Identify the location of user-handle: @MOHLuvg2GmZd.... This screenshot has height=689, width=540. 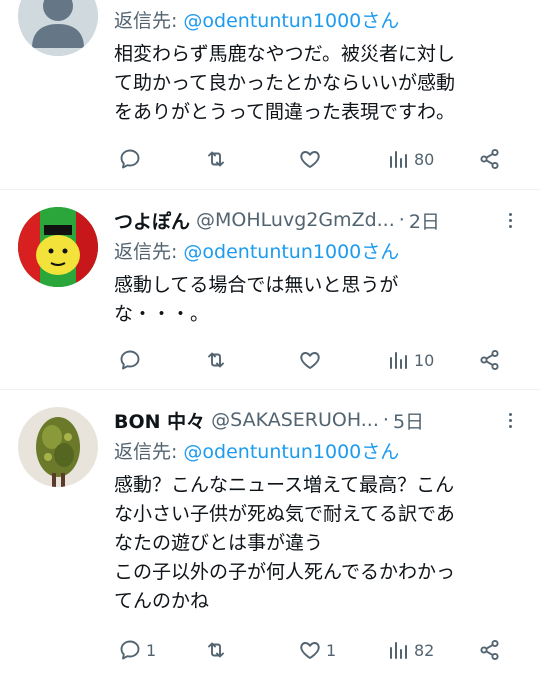
(295, 220).